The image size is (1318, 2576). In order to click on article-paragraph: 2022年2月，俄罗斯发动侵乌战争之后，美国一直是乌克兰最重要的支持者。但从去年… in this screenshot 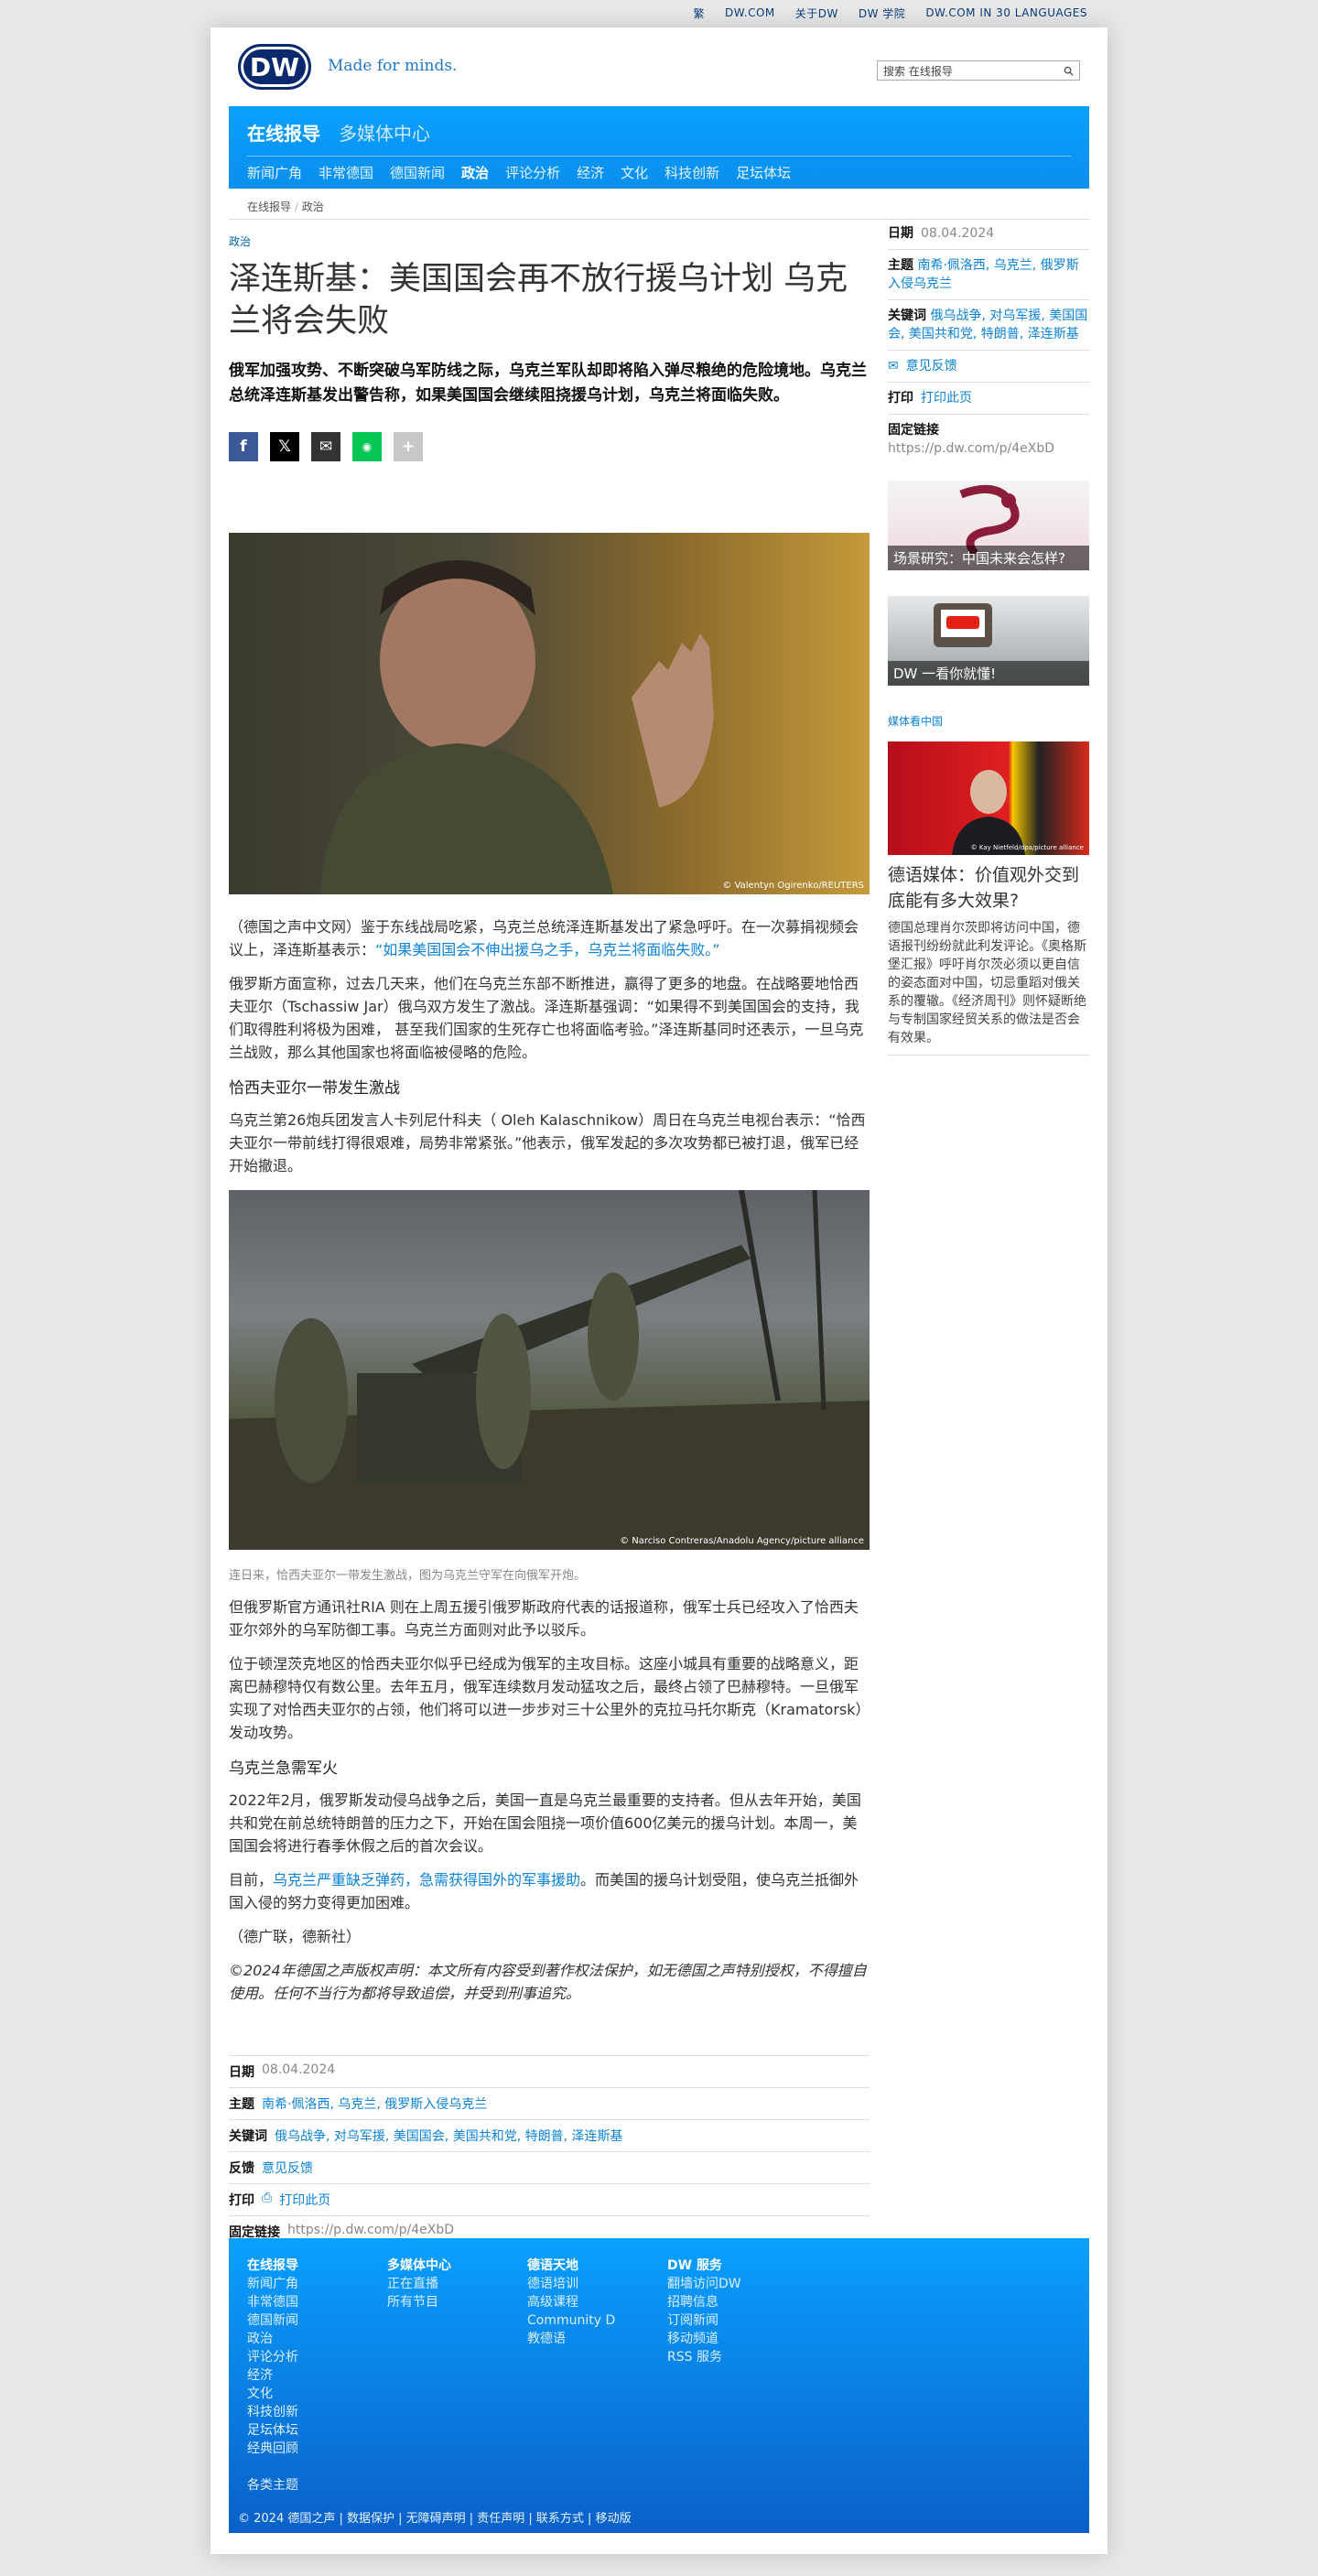, I will do `click(545, 1823)`.